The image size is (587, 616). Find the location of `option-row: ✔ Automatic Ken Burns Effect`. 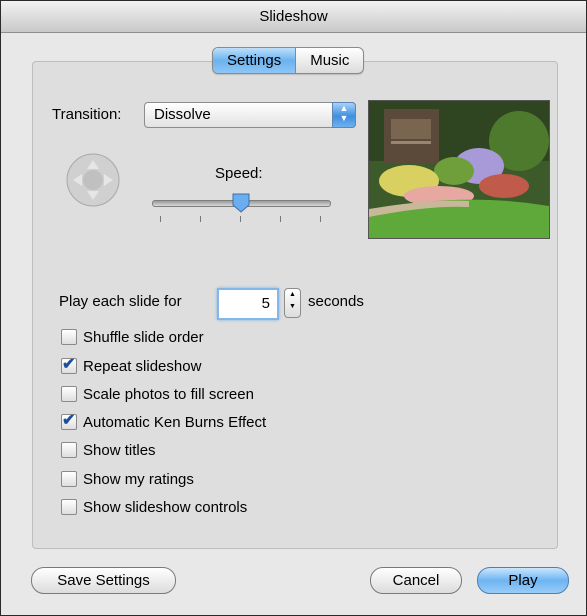

option-row: ✔ Automatic Ken Burns Effect is located at coordinates (163, 422).